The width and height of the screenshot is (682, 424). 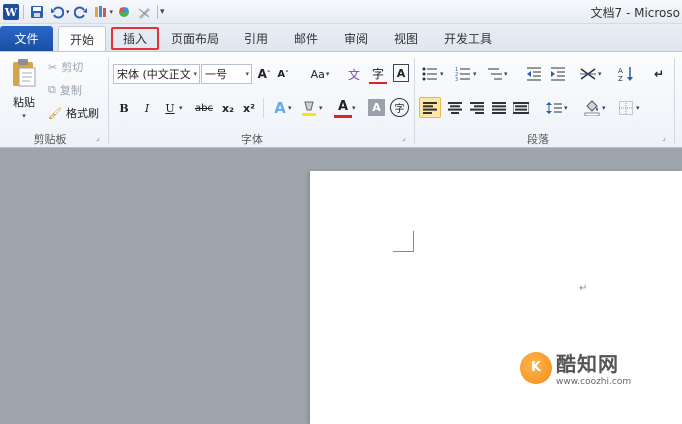 What do you see at coordinates (558, 74) in the screenshot?
I see `increase-indent-button` at bounding box center [558, 74].